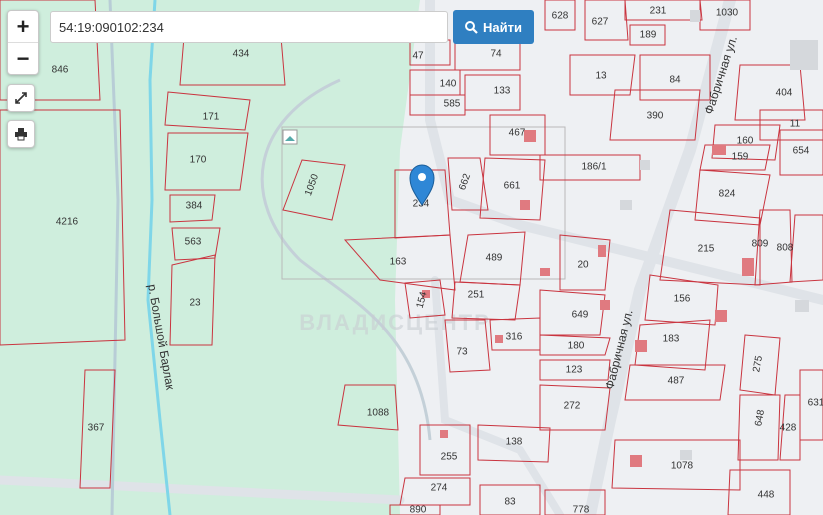 Image resolution: width=823 pixels, height=515 pixels. I want to click on plot-label: 180, so click(576, 346).